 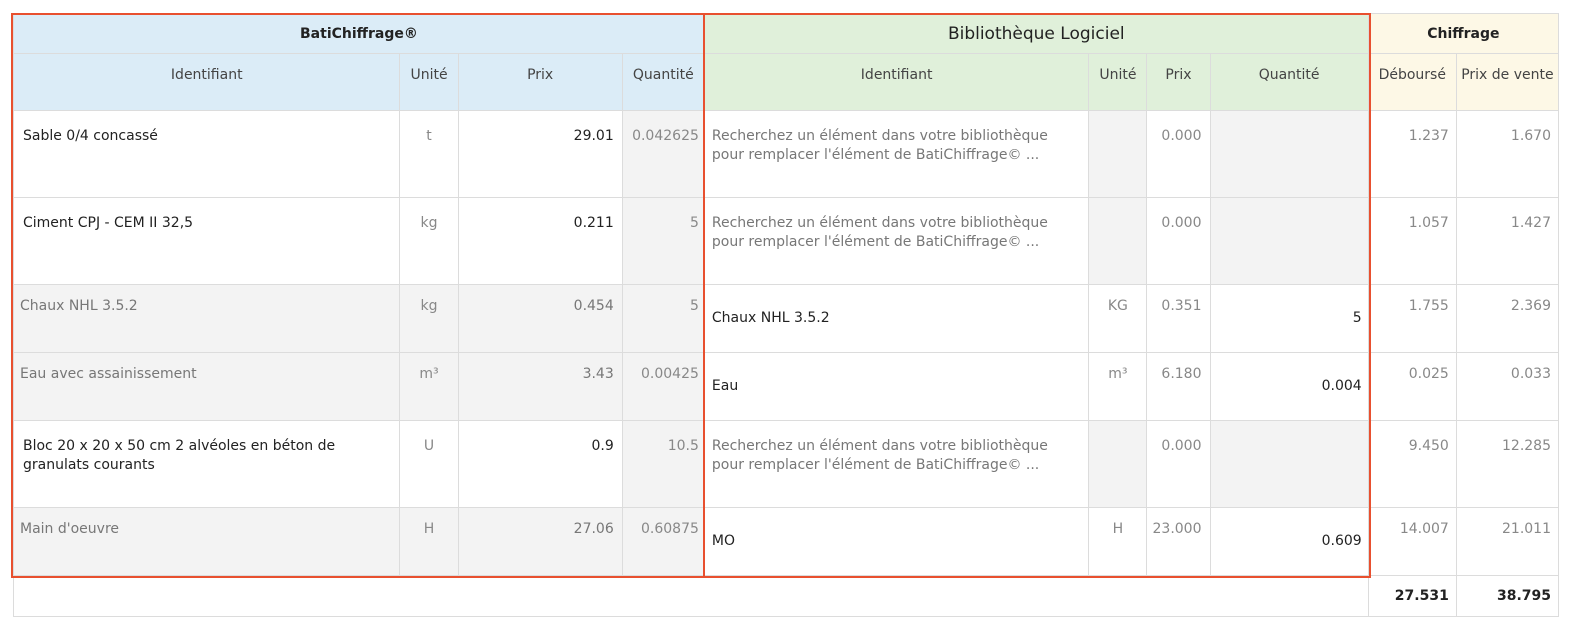 I want to click on bati-unite: t, so click(x=429, y=154).